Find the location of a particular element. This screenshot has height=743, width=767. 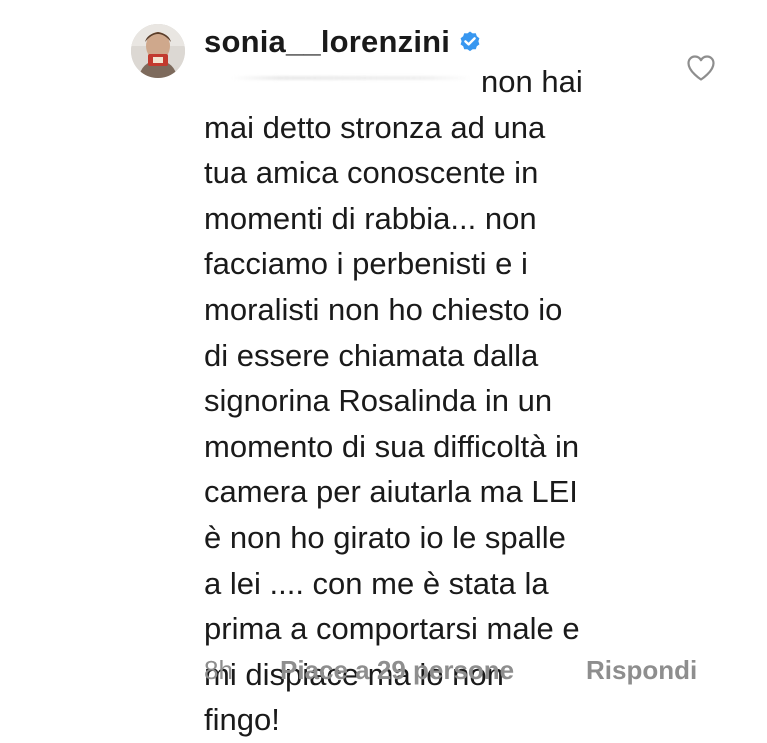

comment-text-line: facciamo i perbenisti e i is located at coordinates (366, 264).